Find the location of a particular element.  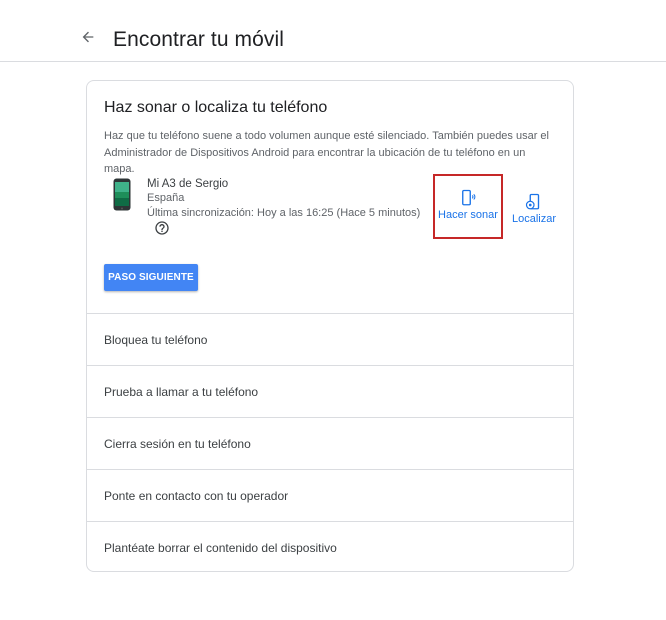

arrow-back-icon is located at coordinates (91, 40).